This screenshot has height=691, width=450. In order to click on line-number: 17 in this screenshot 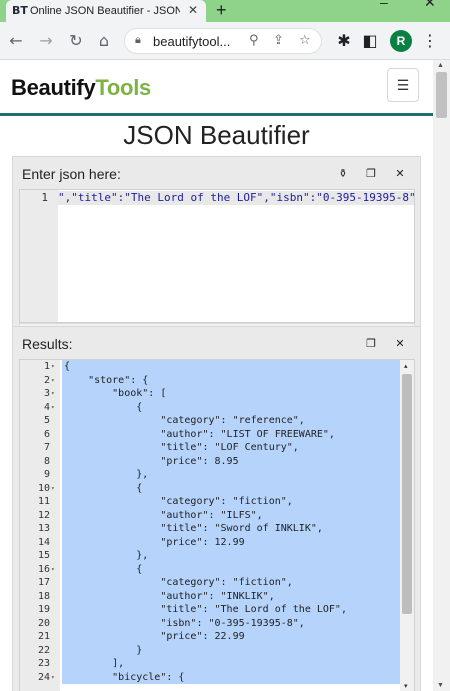, I will do `click(43, 582)`.